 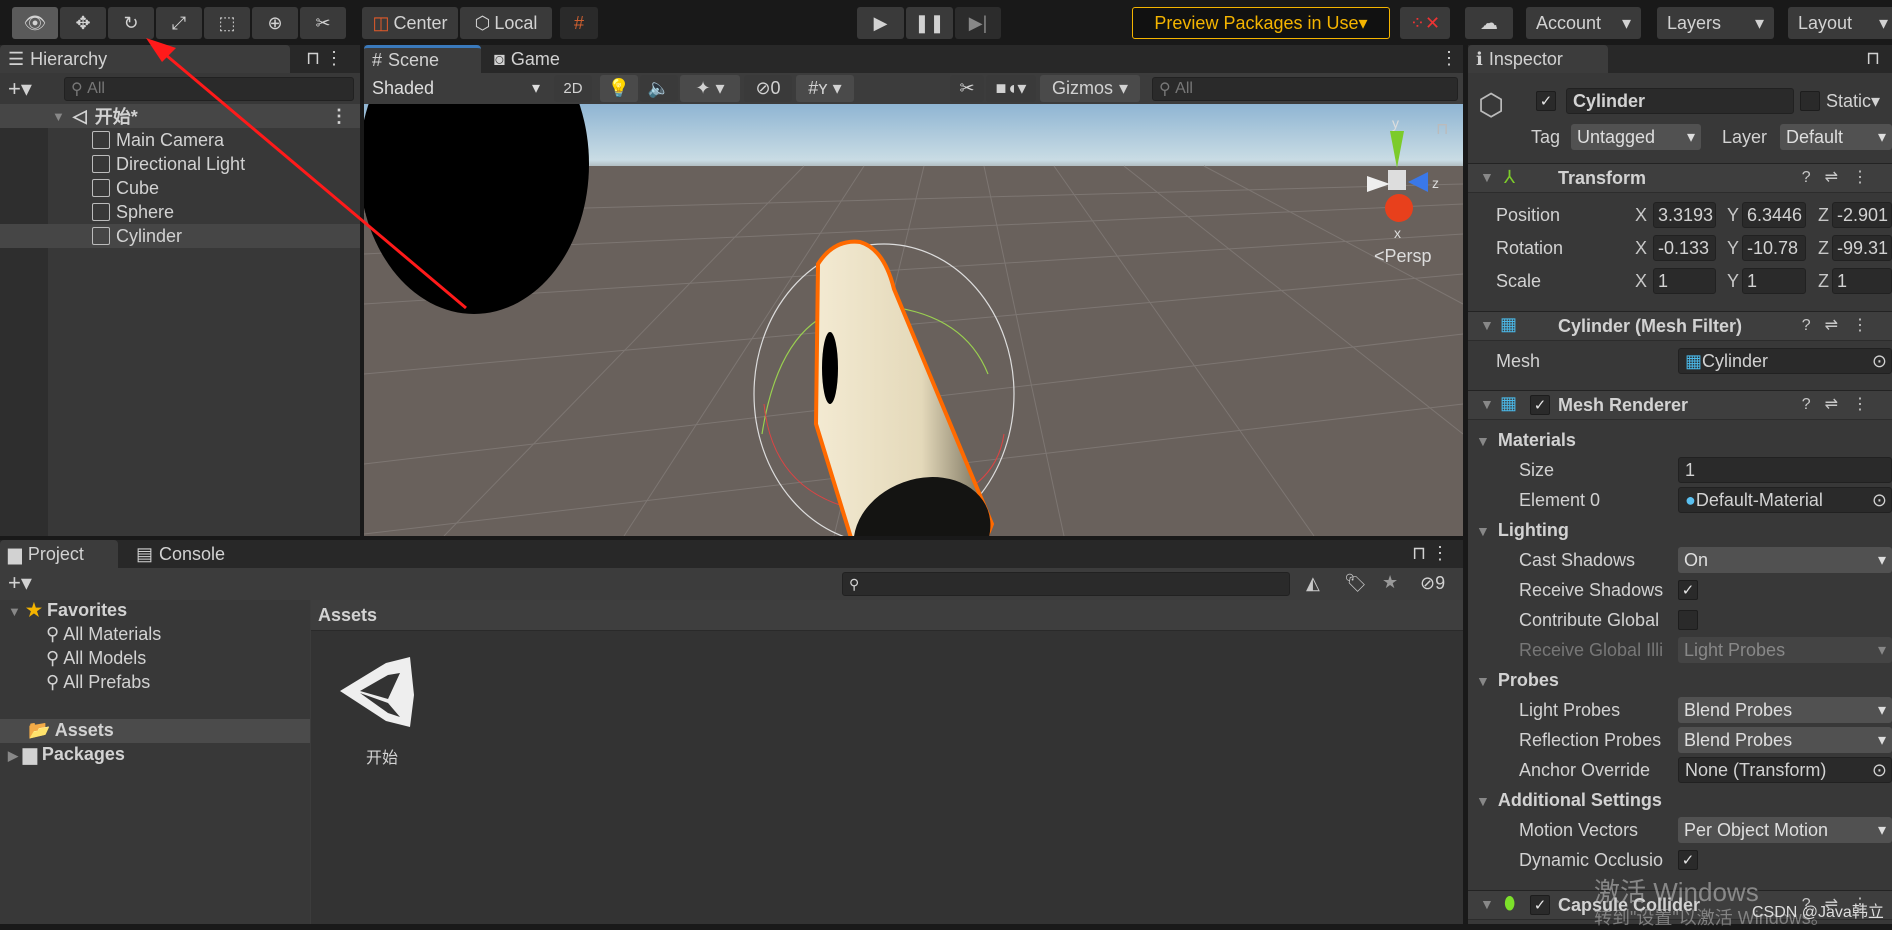 What do you see at coordinates (880, 23) in the screenshot?
I see `play-button: ▶` at bounding box center [880, 23].